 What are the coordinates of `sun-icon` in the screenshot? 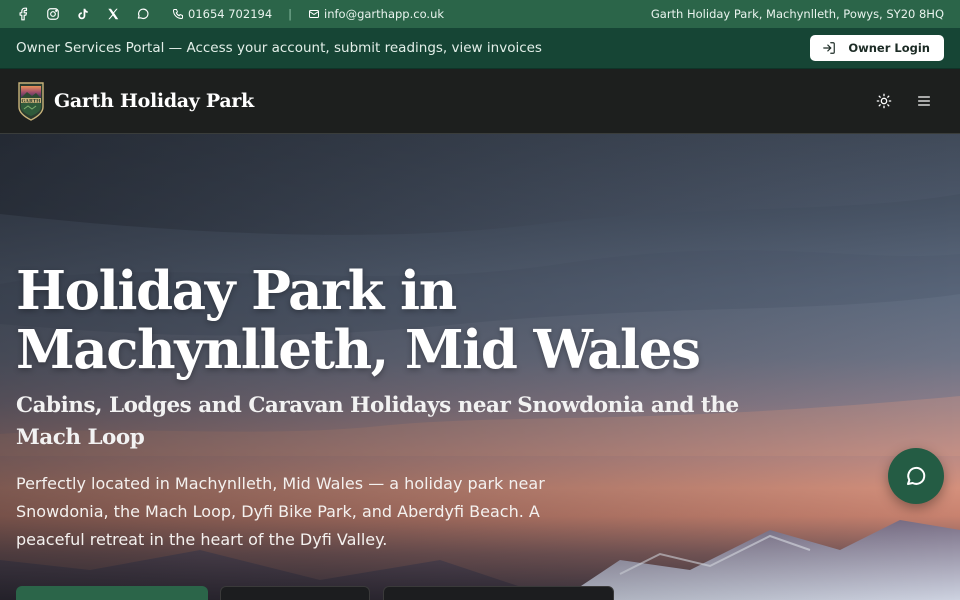 It's located at (884, 101).